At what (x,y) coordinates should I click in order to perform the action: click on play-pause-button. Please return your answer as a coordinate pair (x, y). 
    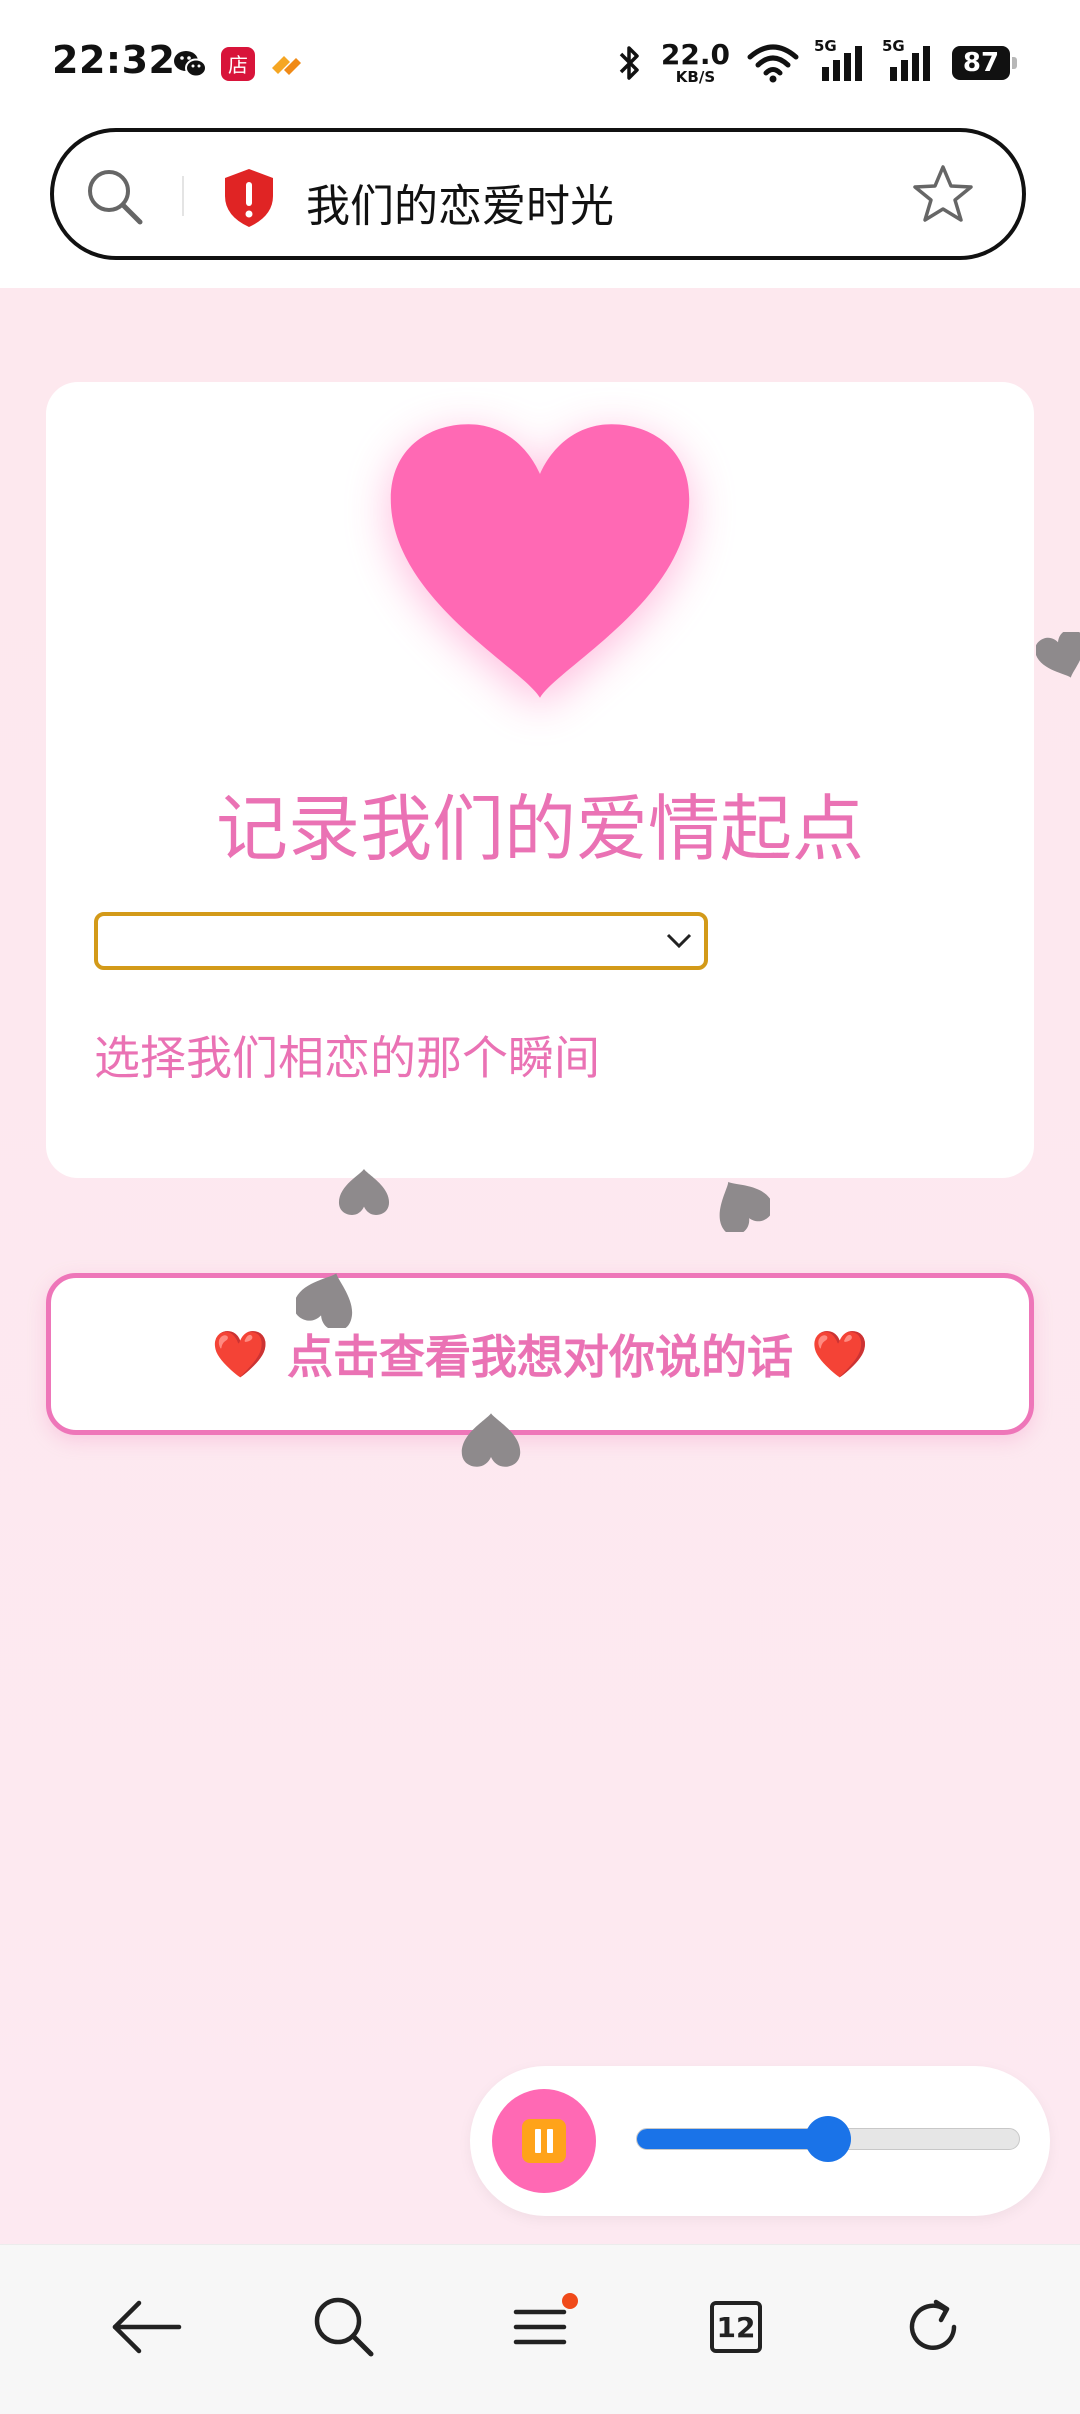
    Looking at the image, I should click on (544, 2141).